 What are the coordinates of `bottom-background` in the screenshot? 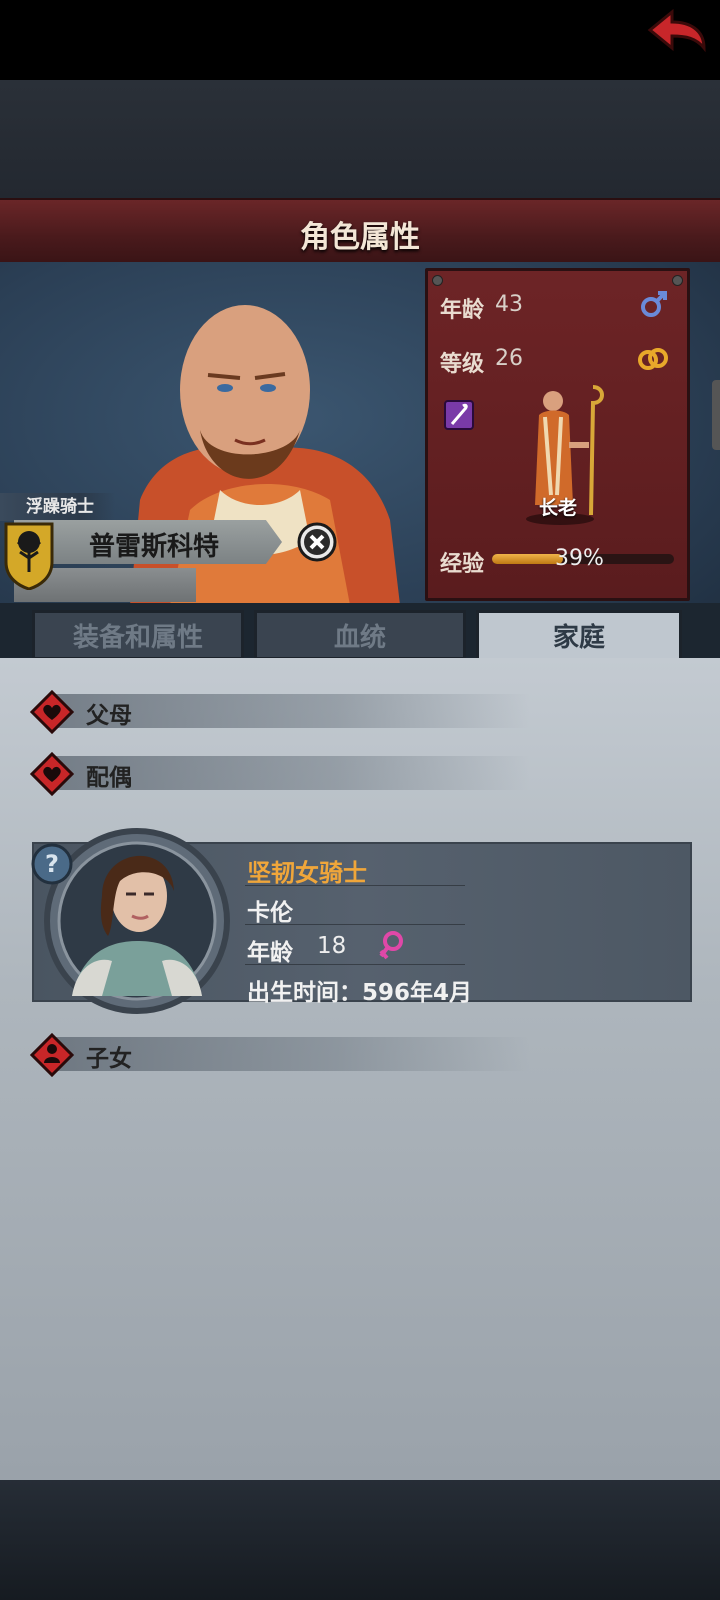 It's located at (360, 1540).